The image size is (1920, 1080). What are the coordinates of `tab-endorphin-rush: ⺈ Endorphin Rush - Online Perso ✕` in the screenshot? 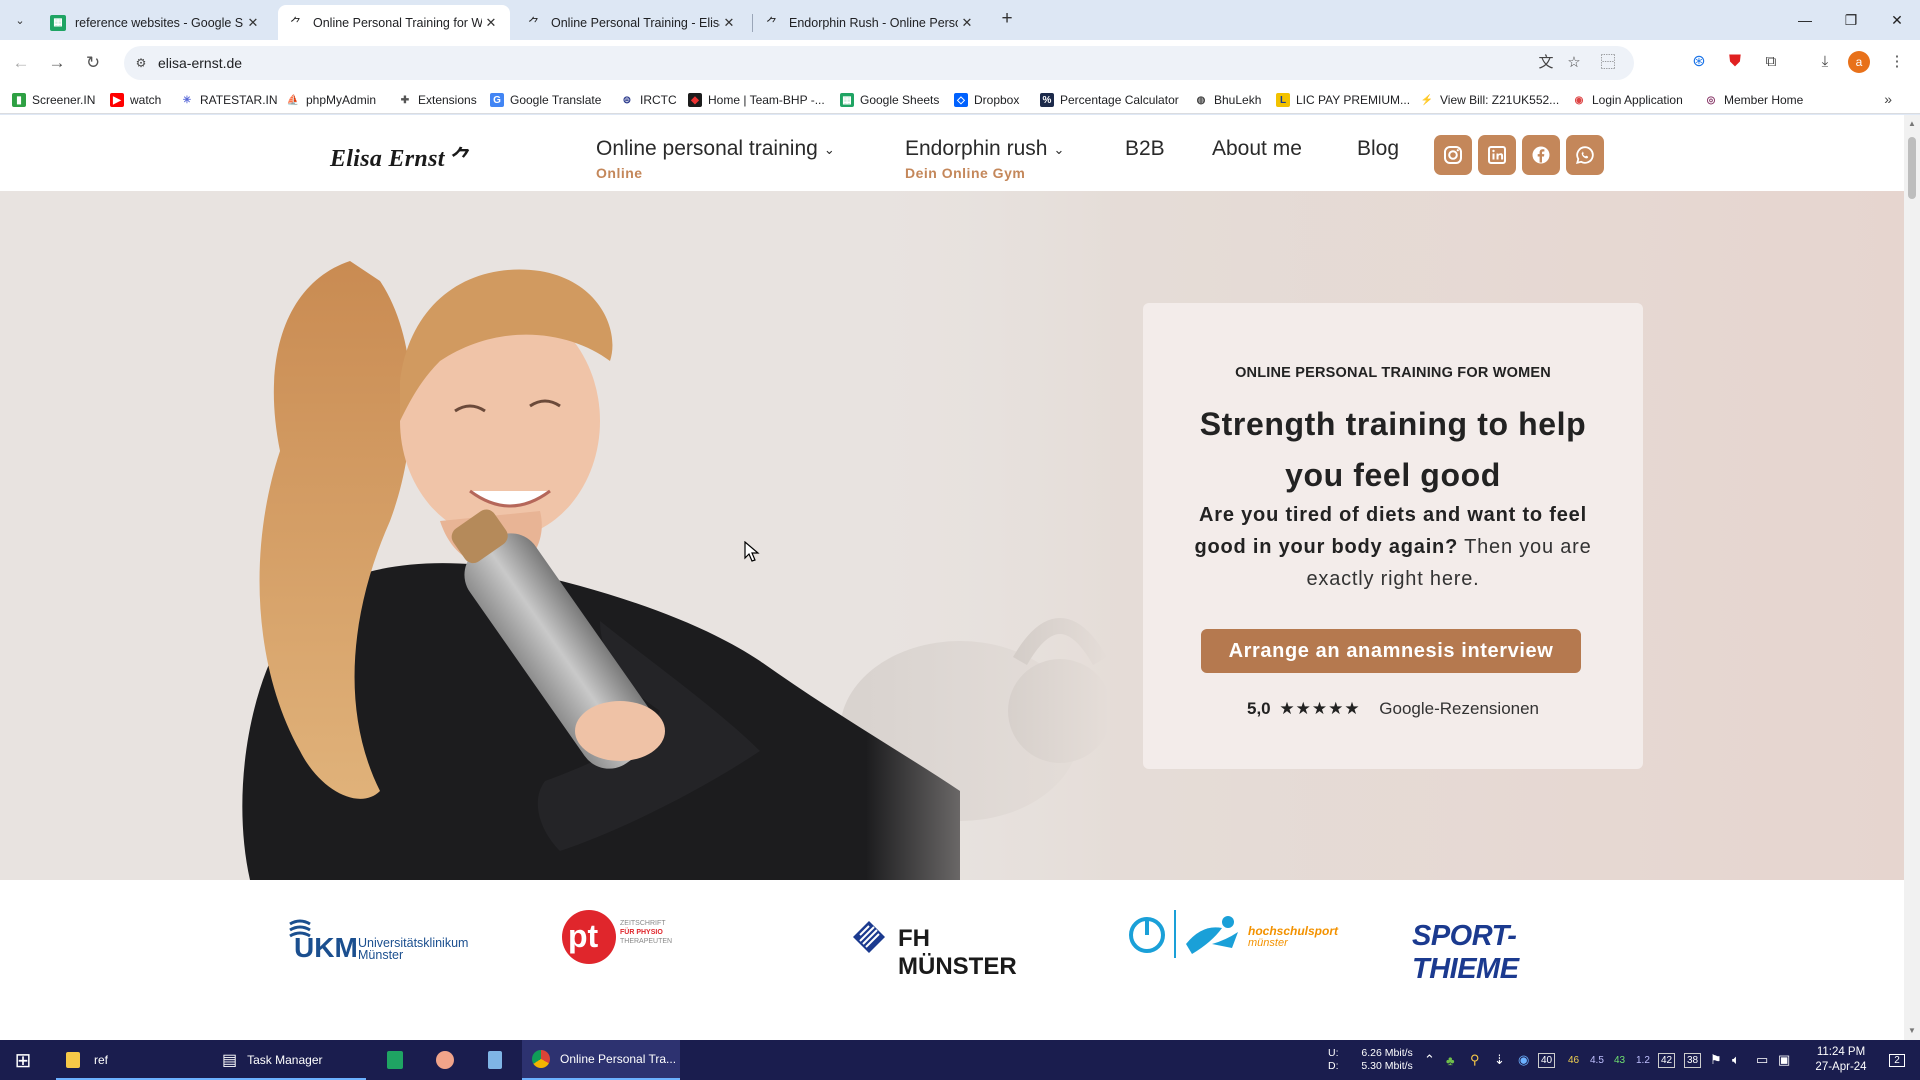 It's located at (870, 22).